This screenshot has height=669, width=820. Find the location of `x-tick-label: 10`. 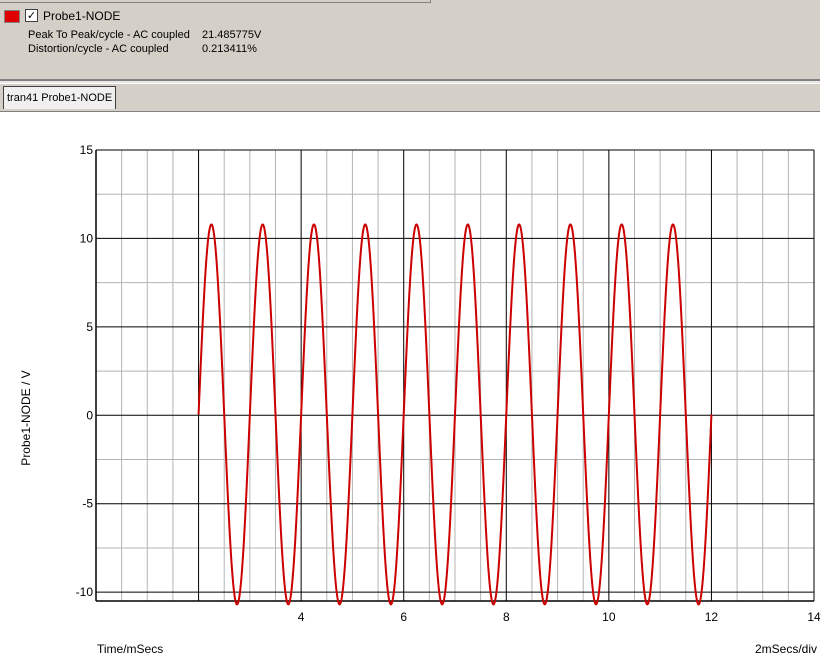

x-tick-label: 10 is located at coordinates (609, 617).